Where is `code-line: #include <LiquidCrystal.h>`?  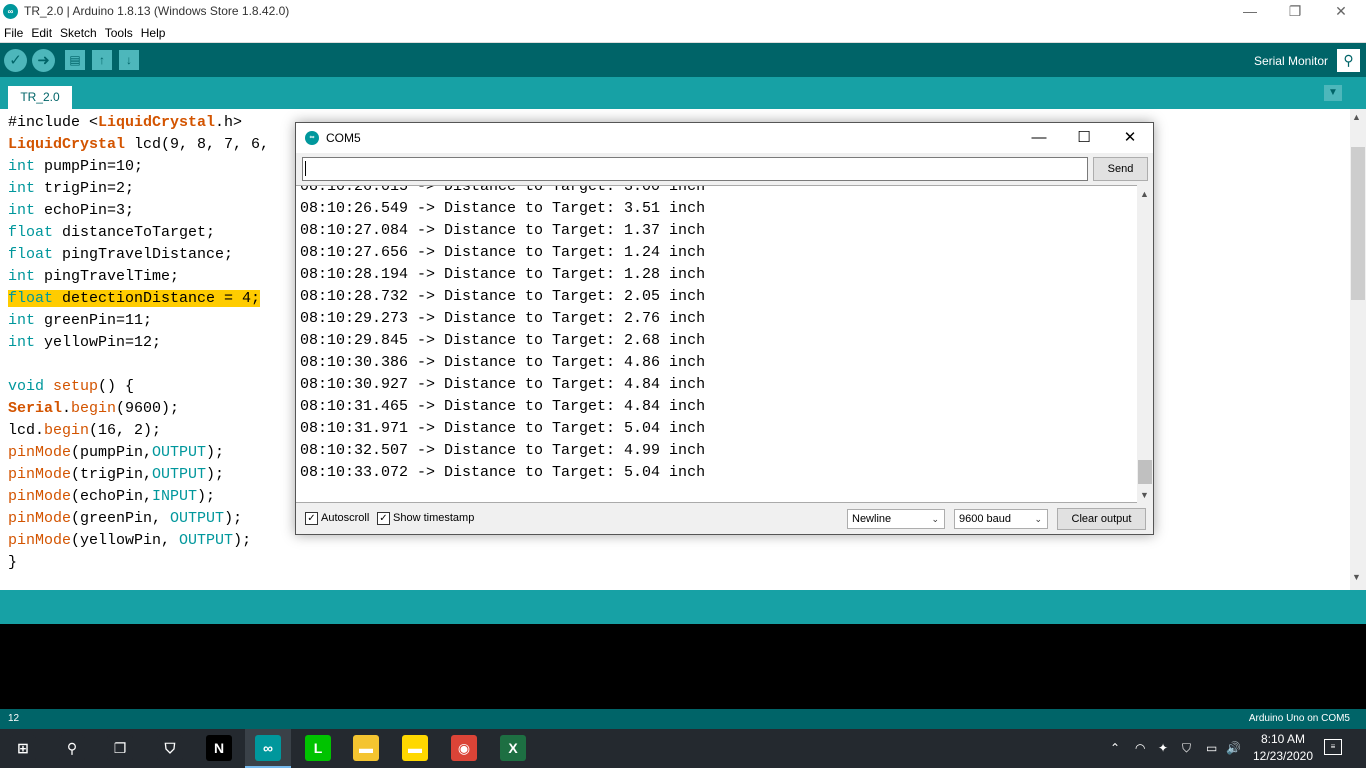
code-line: #include <LiquidCrystal.h> is located at coordinates (125, 123).